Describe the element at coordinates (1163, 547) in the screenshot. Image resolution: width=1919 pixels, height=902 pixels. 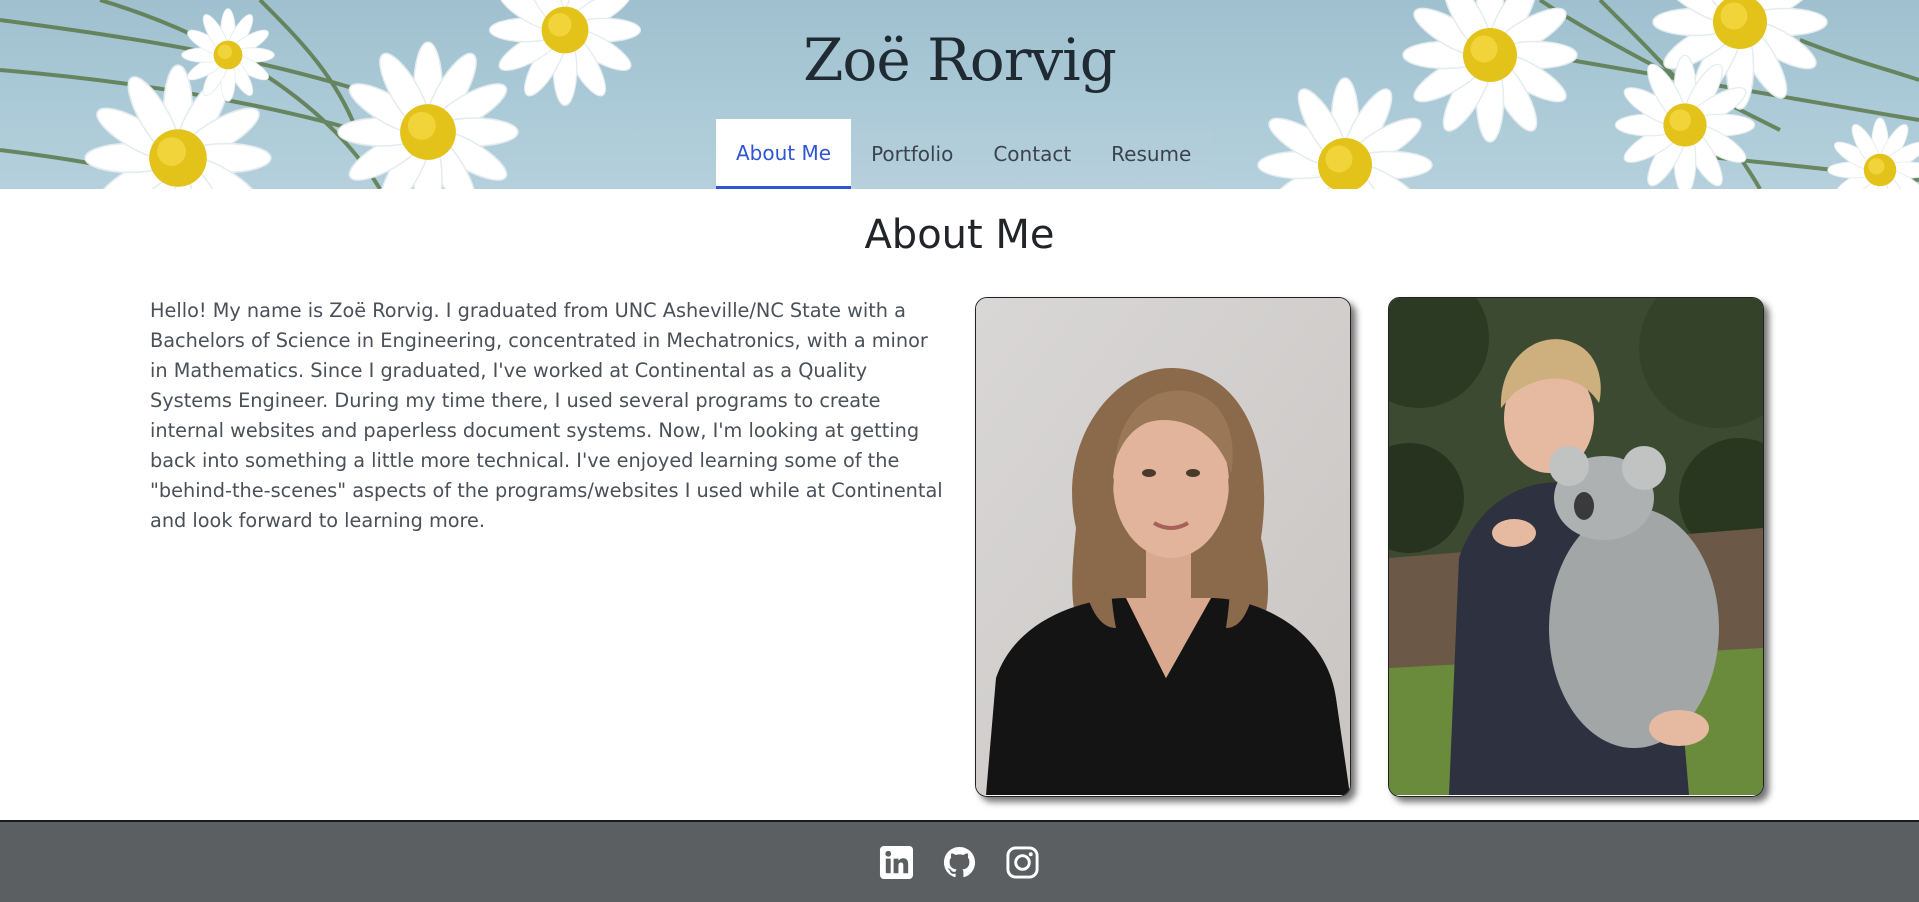
I see `portrait-photo` at that location.